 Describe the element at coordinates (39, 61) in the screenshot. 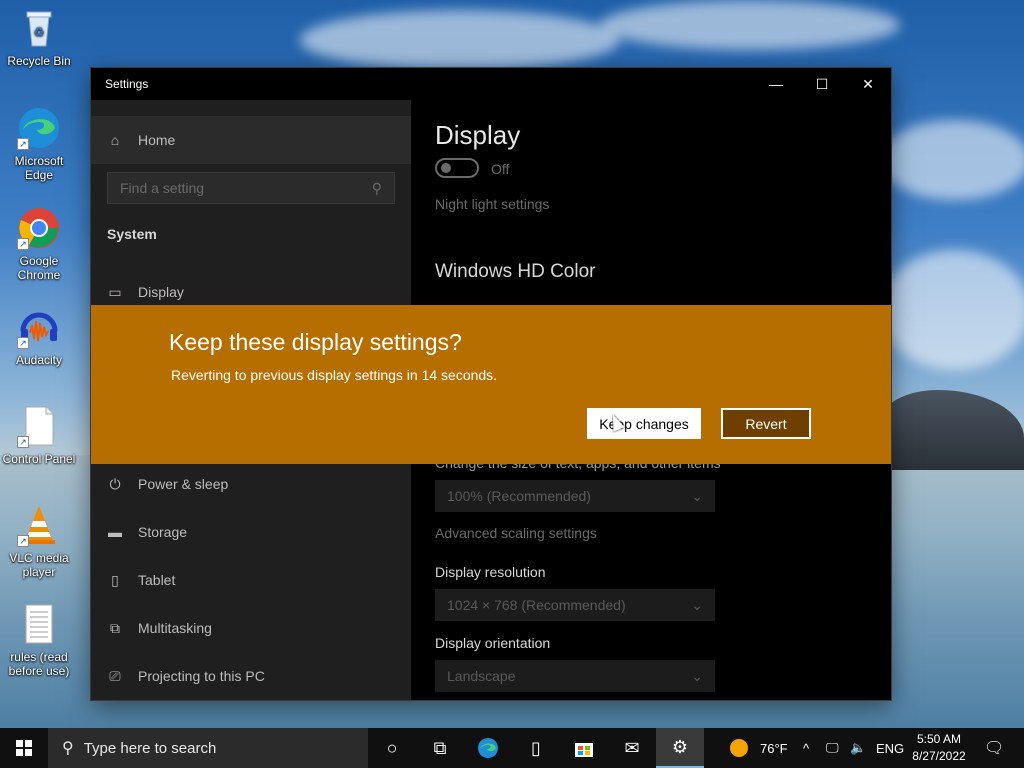

I see `desktop-icon-label: Recycle Bin` at that location.